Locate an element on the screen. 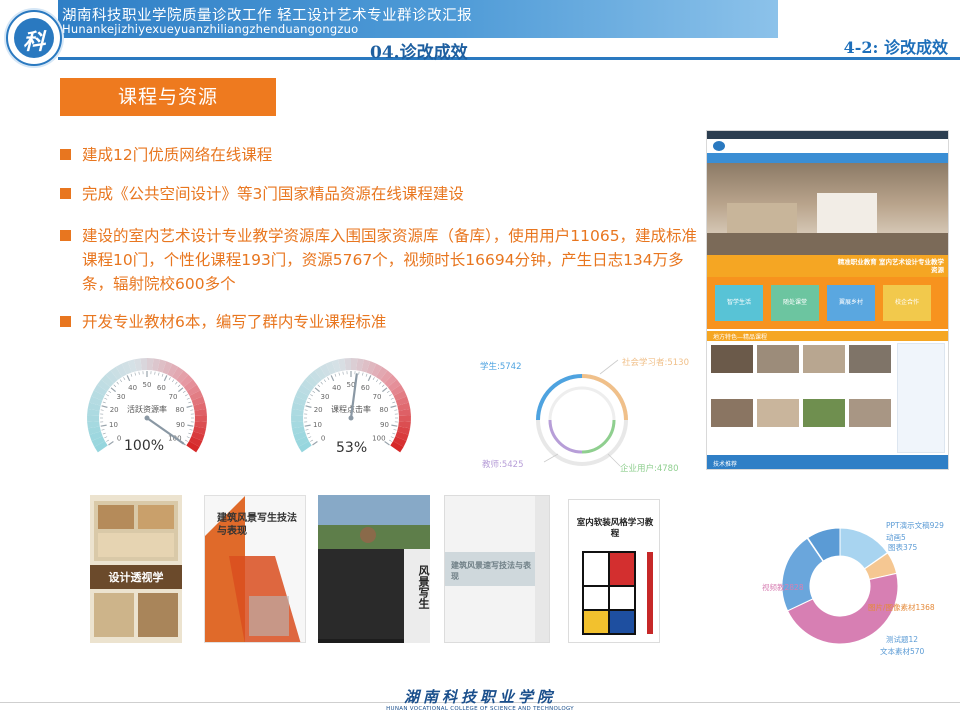 Image resolution: width=960 pixels, height=720 pixels. logo-emblem: 科 is located at coordinates (34, 38).